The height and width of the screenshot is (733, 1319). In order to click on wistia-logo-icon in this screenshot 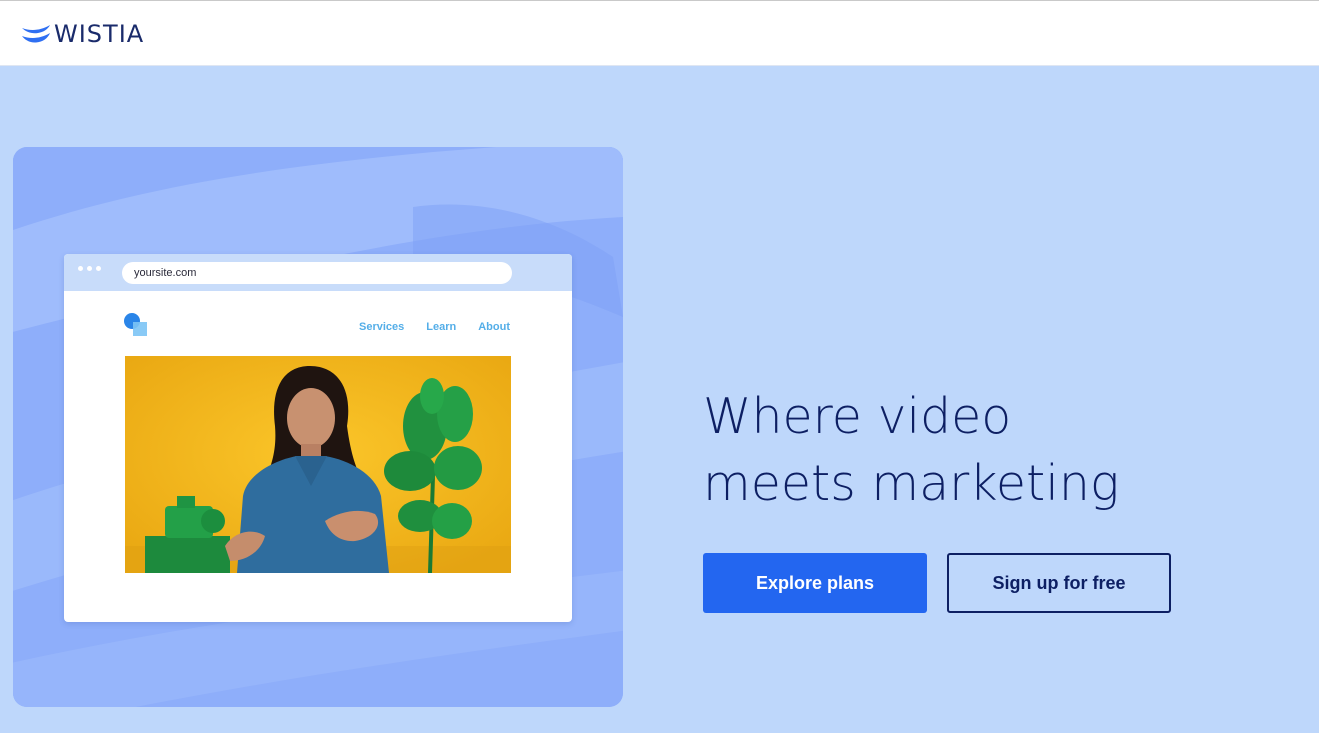, I will do `click(36, 34)`.